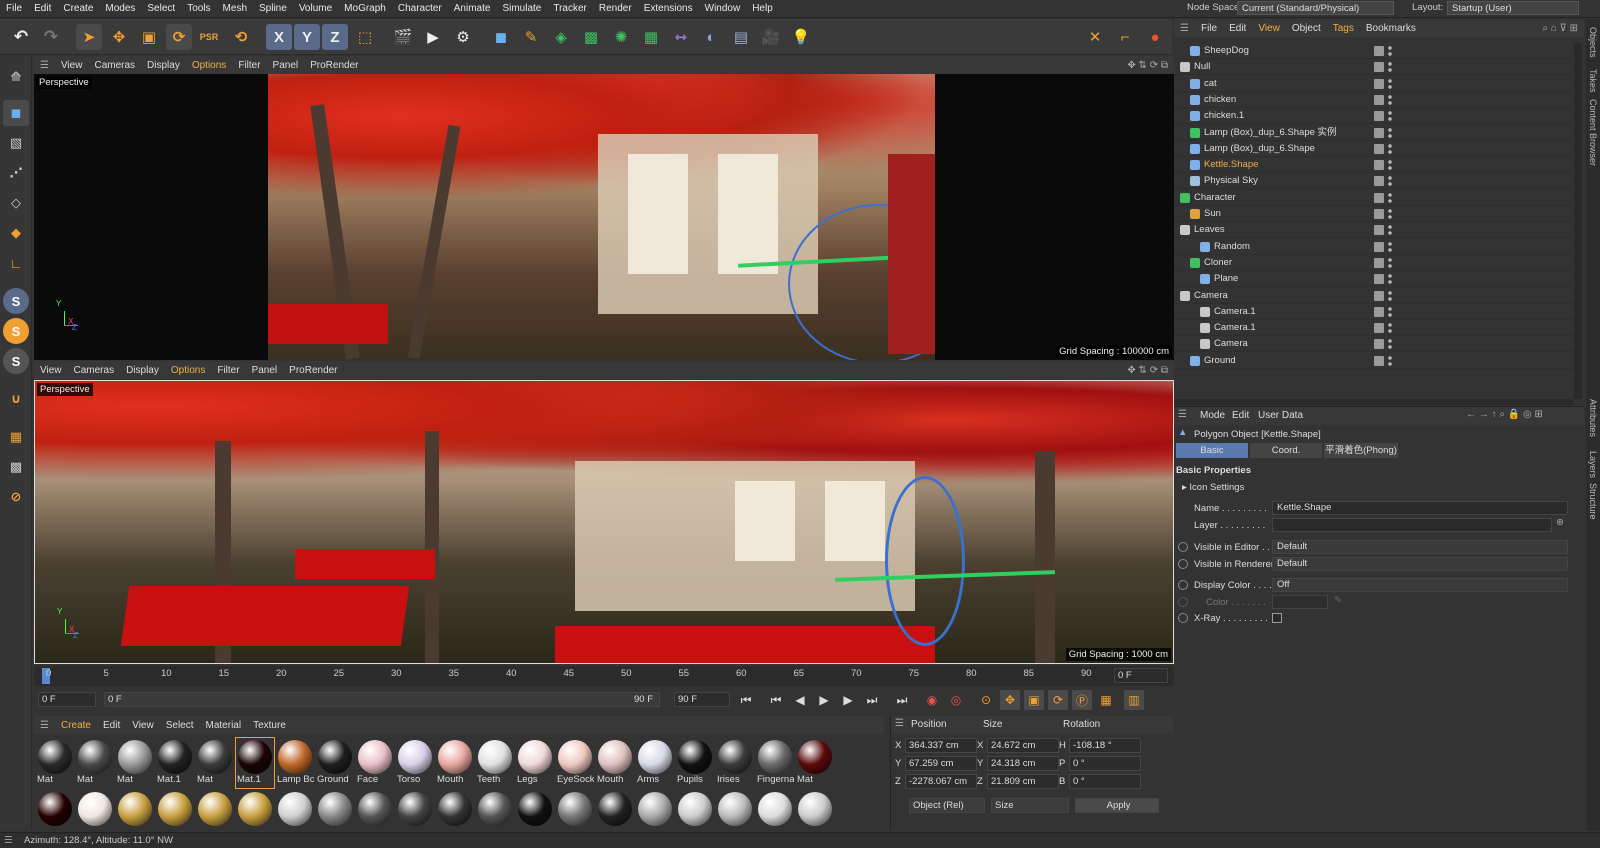 Image resolution: width=1600 pixels, height=848 pixels. Describe the element at coordinates (269, 725) in the screenshot. I see `mat-menu-texture: Texture` at that location.